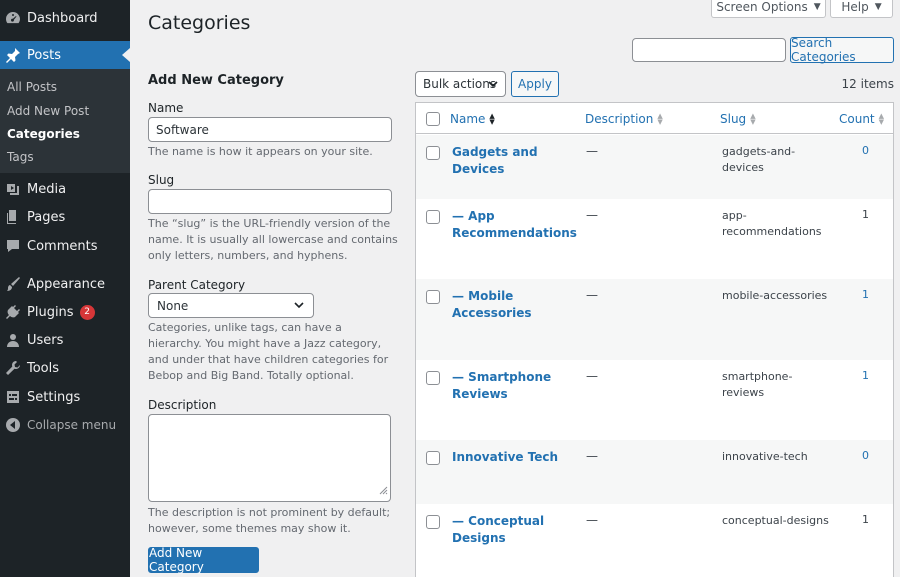 This screenshot has width=900, height=577. I want to click on parent-category-value: None, so click(173, 305).